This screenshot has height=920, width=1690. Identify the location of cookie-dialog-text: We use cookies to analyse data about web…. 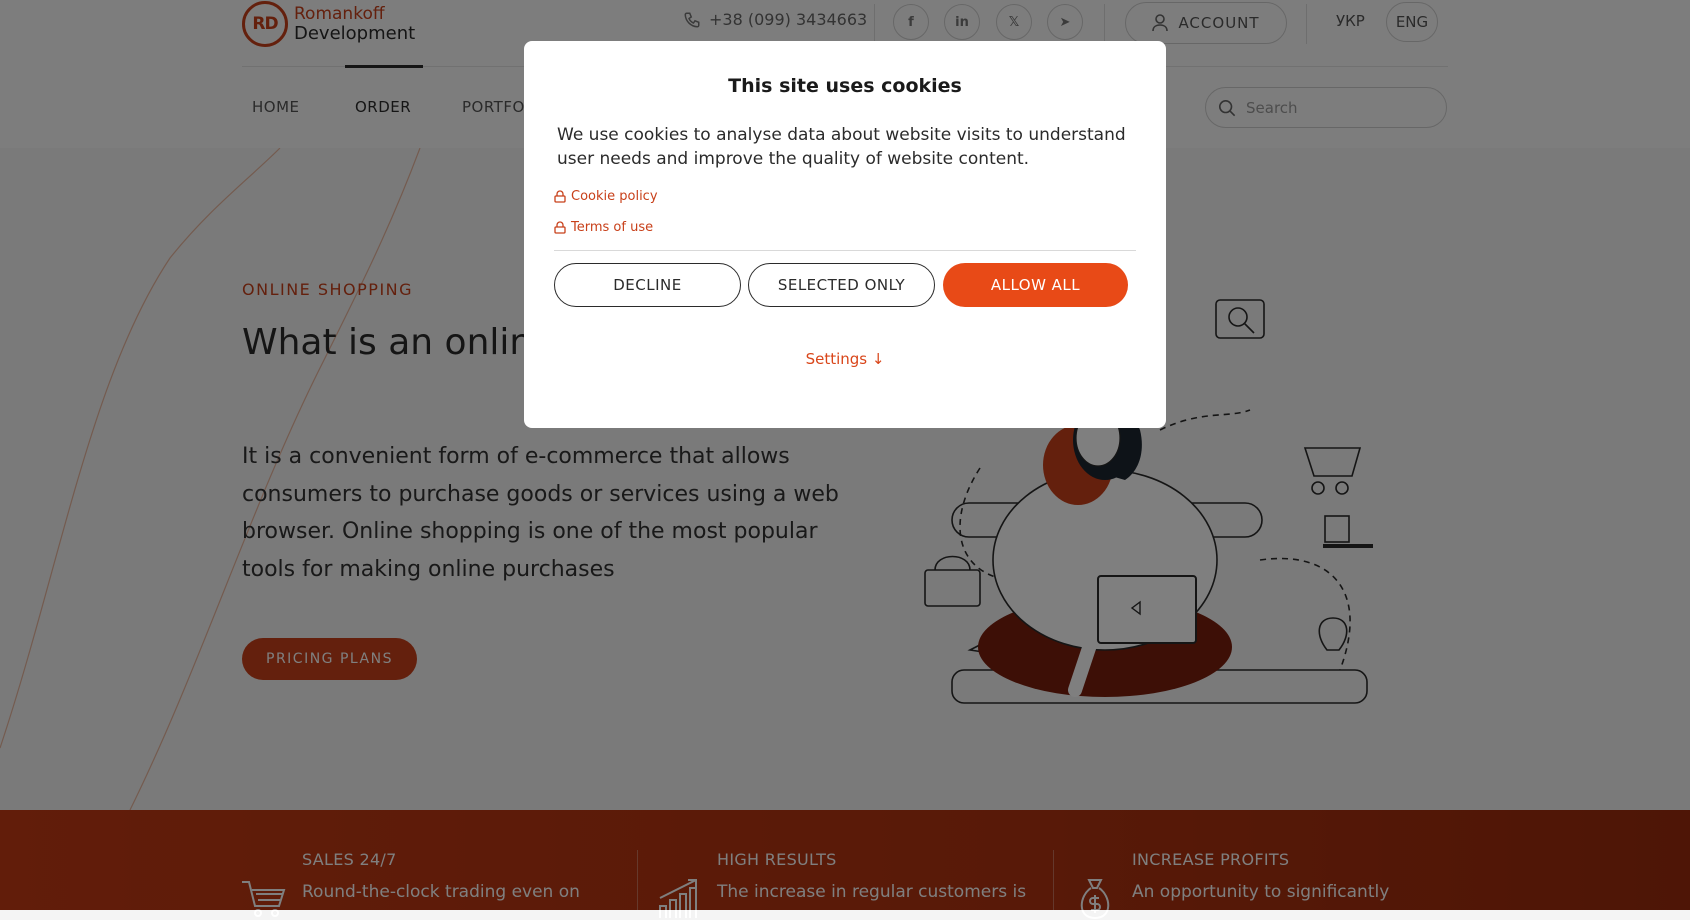
(841, 147).